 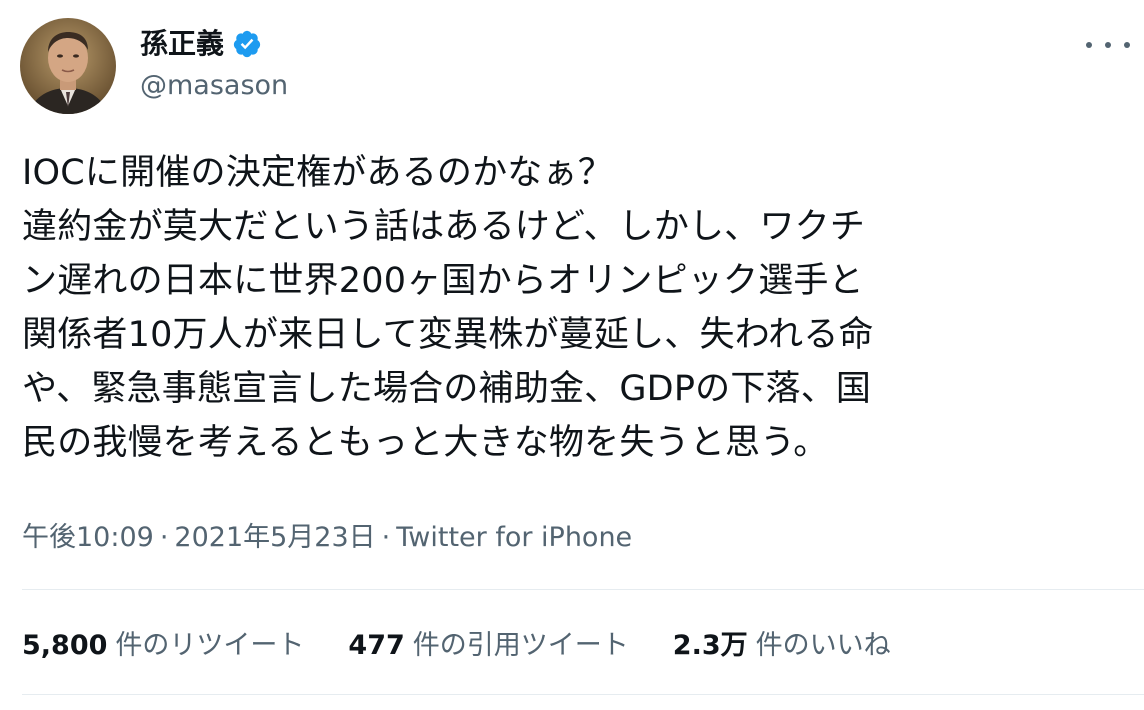 What do you see at coordinates (274, 537) in the screenshot?
I see `tweet-date: 2021年5月23日` at bounding box center [274, 537].